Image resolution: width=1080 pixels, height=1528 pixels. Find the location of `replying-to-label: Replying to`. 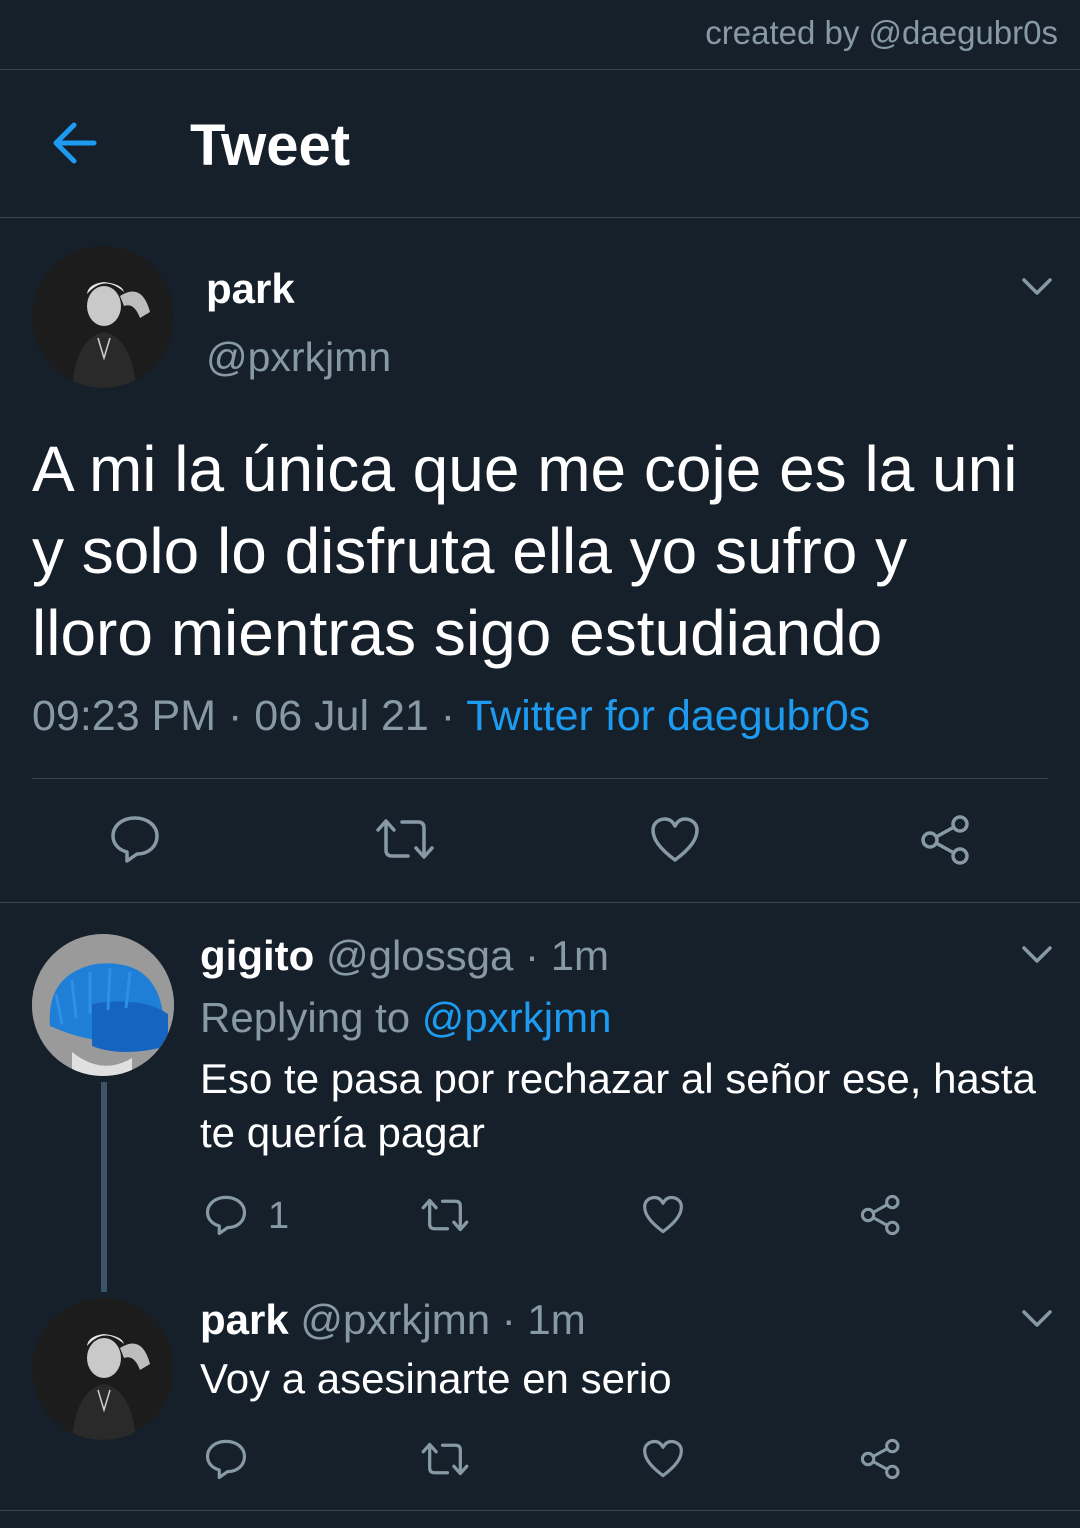

replying-to-label: Replying to is located at coordinates (311, 1017).